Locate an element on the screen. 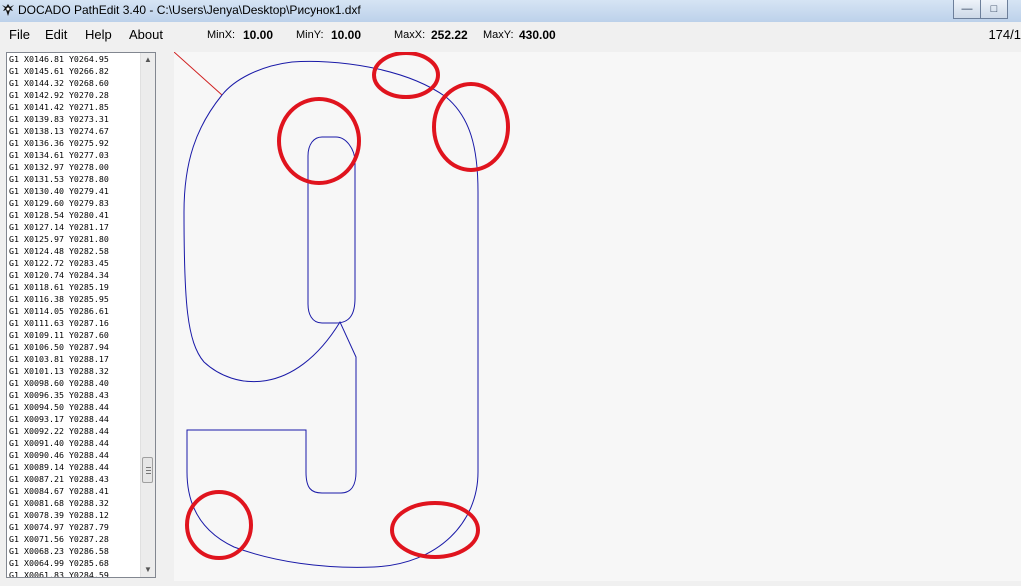  menu-help: Help is located at coordinates (98, 34).